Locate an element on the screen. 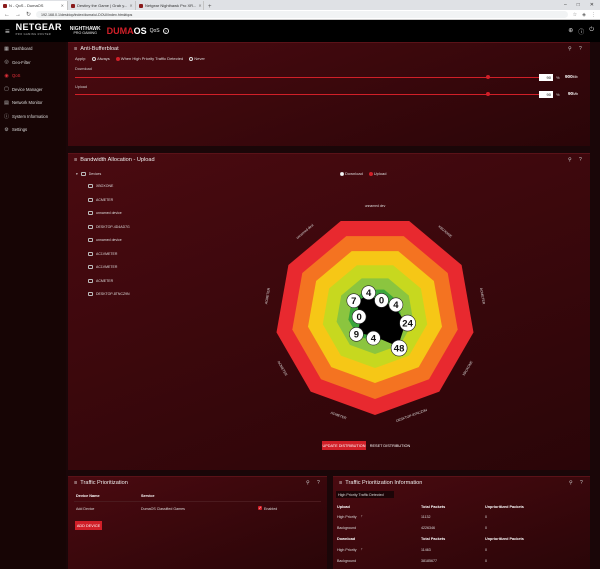 The width and height of the screenshot is (600, 569). radio-always: Always is located at coordinates (101, 58).